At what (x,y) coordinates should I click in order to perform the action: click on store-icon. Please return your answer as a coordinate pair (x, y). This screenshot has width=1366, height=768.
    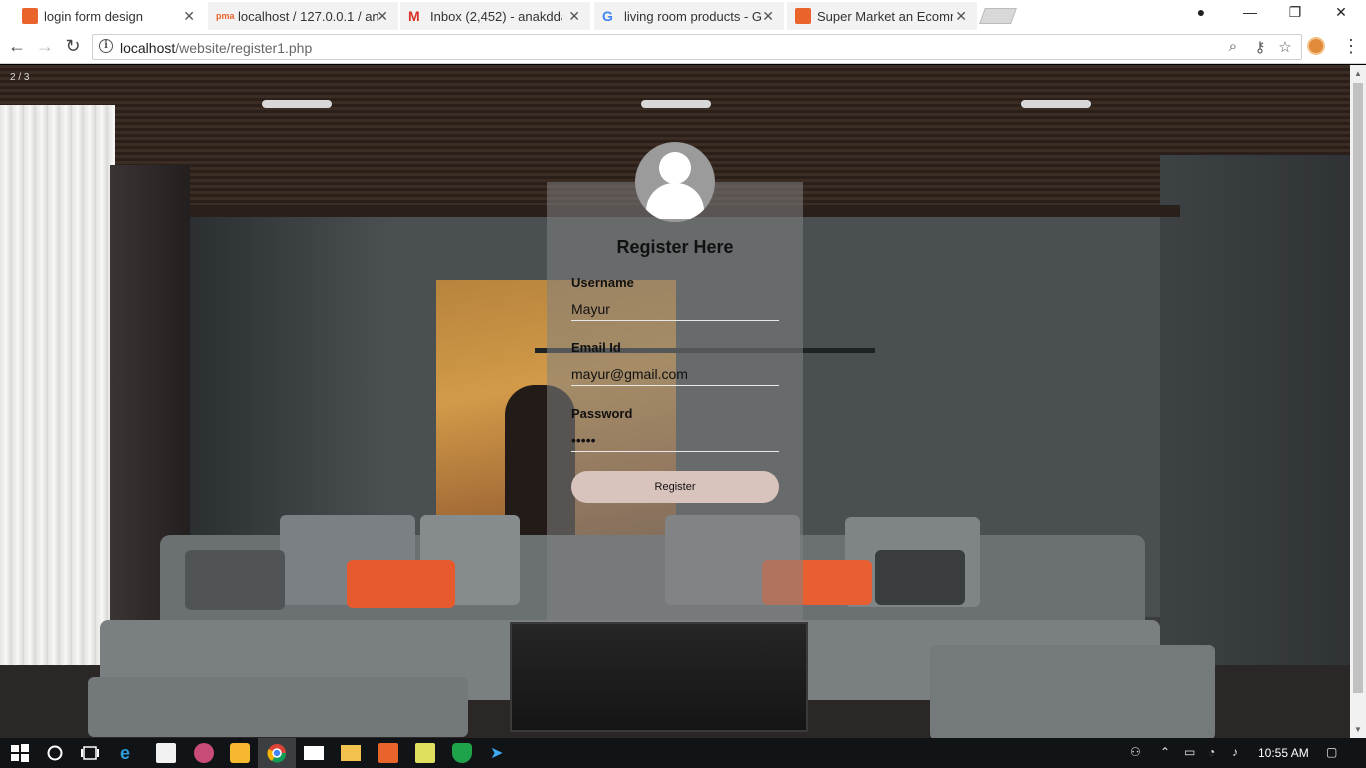
    Looking at the image, I should click on (166, 753).